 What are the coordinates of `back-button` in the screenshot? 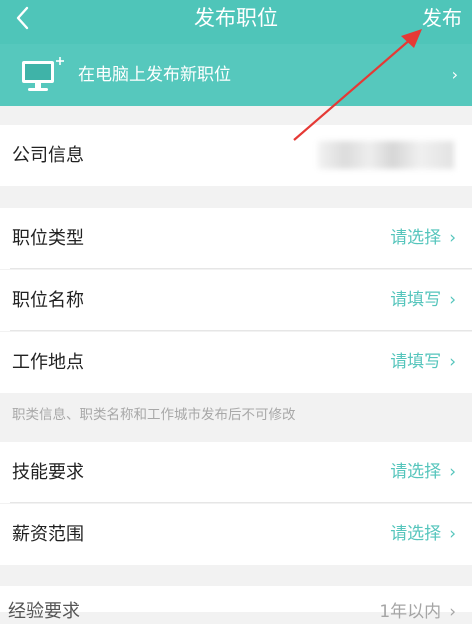 It's located at (23, 17).